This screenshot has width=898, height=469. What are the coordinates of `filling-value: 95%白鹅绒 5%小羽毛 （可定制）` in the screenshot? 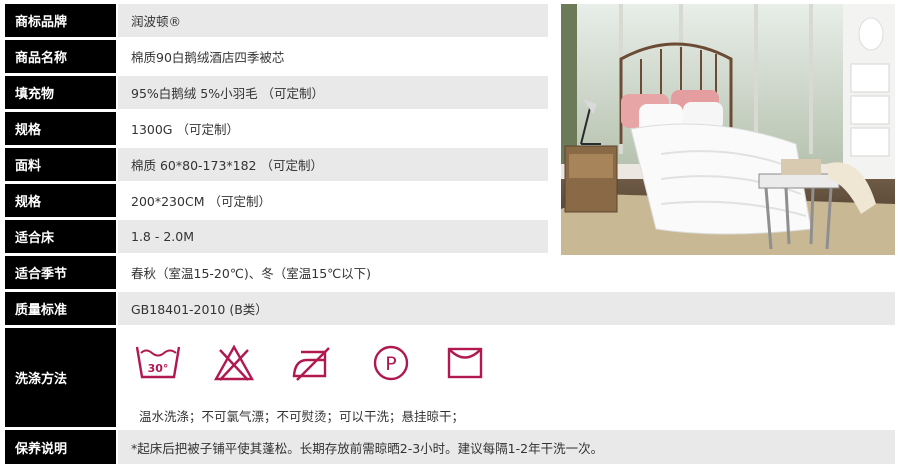 It's located at (333, 92).